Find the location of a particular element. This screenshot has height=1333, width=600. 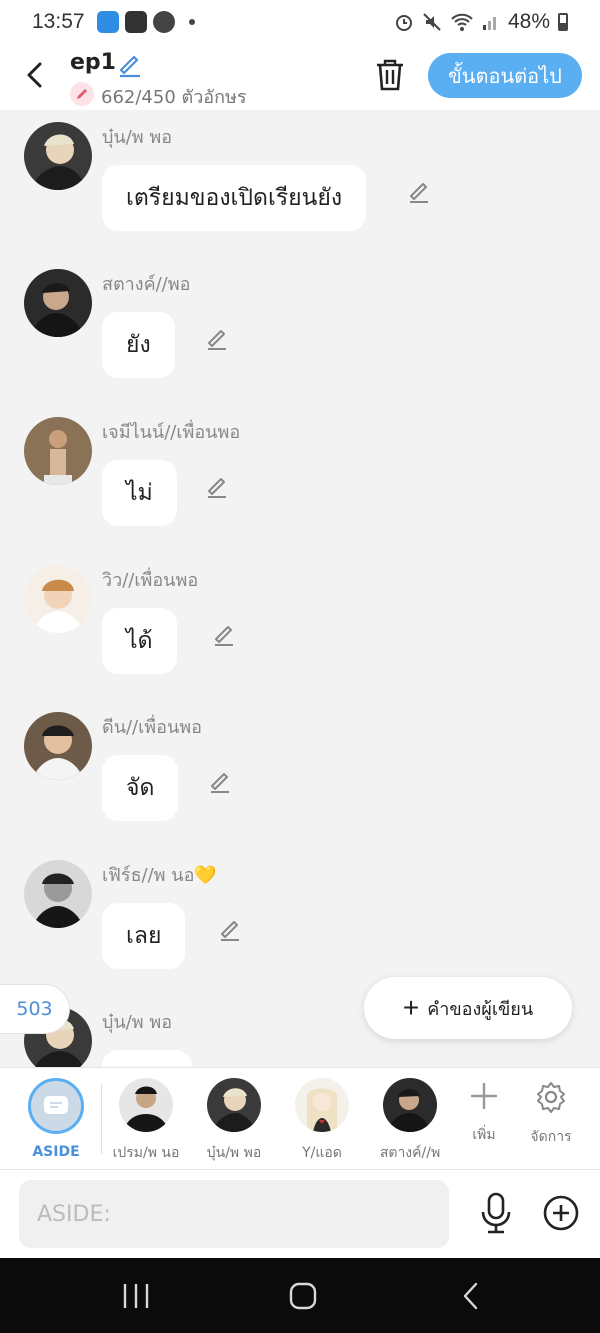

more-notifications-icon is located at coordinates (191, 22).